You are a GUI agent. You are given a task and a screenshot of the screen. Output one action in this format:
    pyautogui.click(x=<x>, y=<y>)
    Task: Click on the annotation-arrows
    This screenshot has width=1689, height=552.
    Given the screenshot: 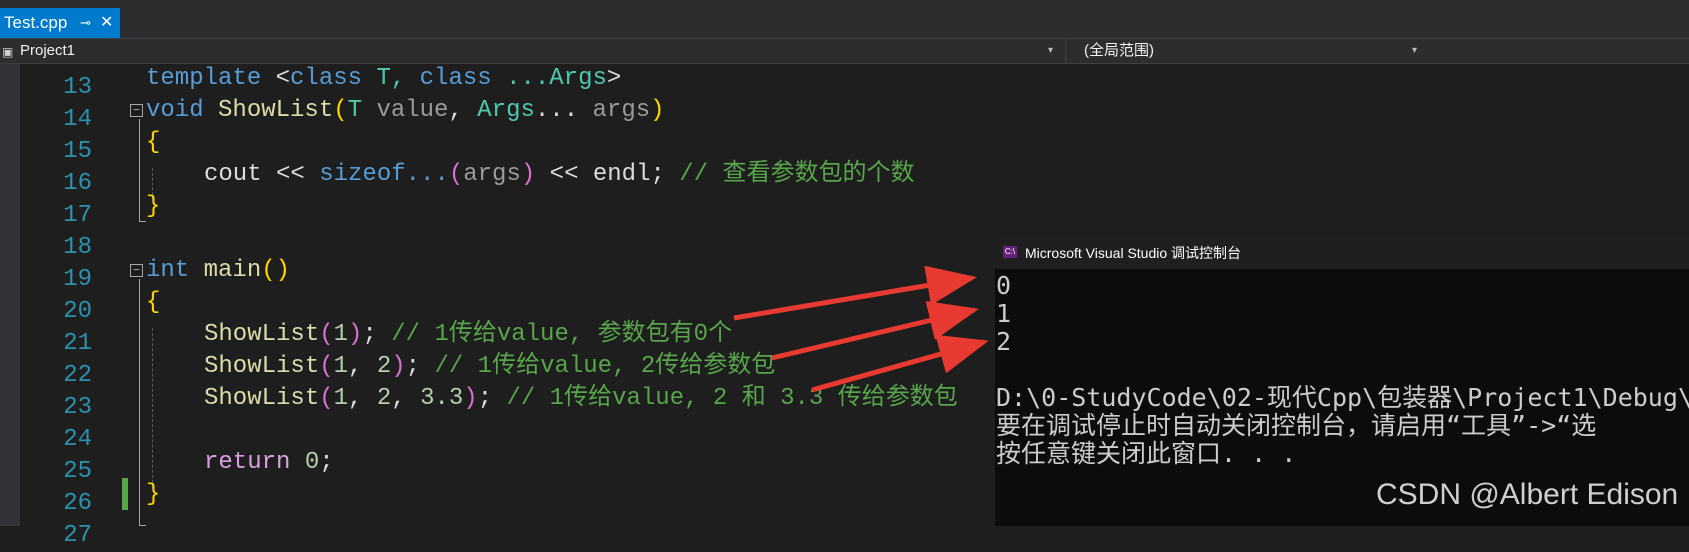 What is the action you would take?
    pyautogui.click(x=861, y=329)
    